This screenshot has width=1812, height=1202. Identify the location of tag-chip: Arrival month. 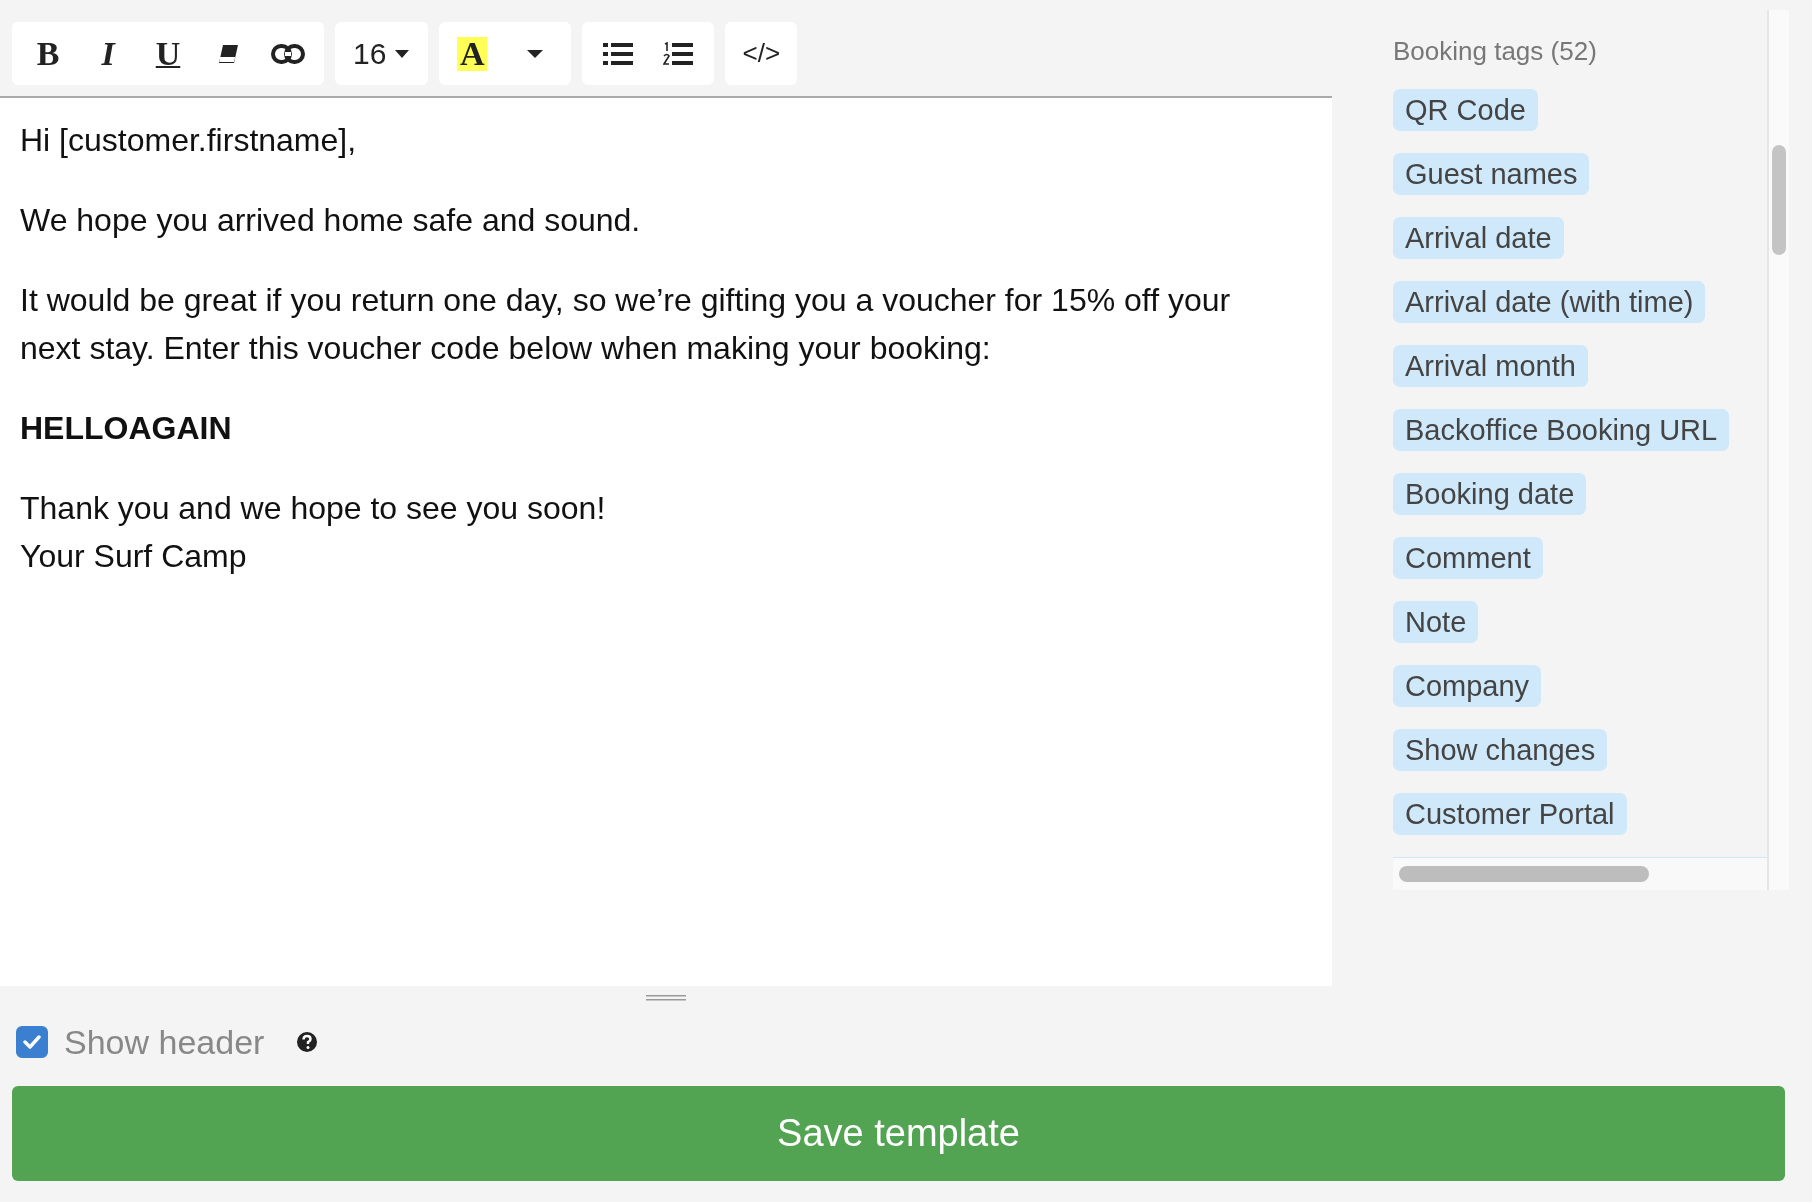
(1490, 366).